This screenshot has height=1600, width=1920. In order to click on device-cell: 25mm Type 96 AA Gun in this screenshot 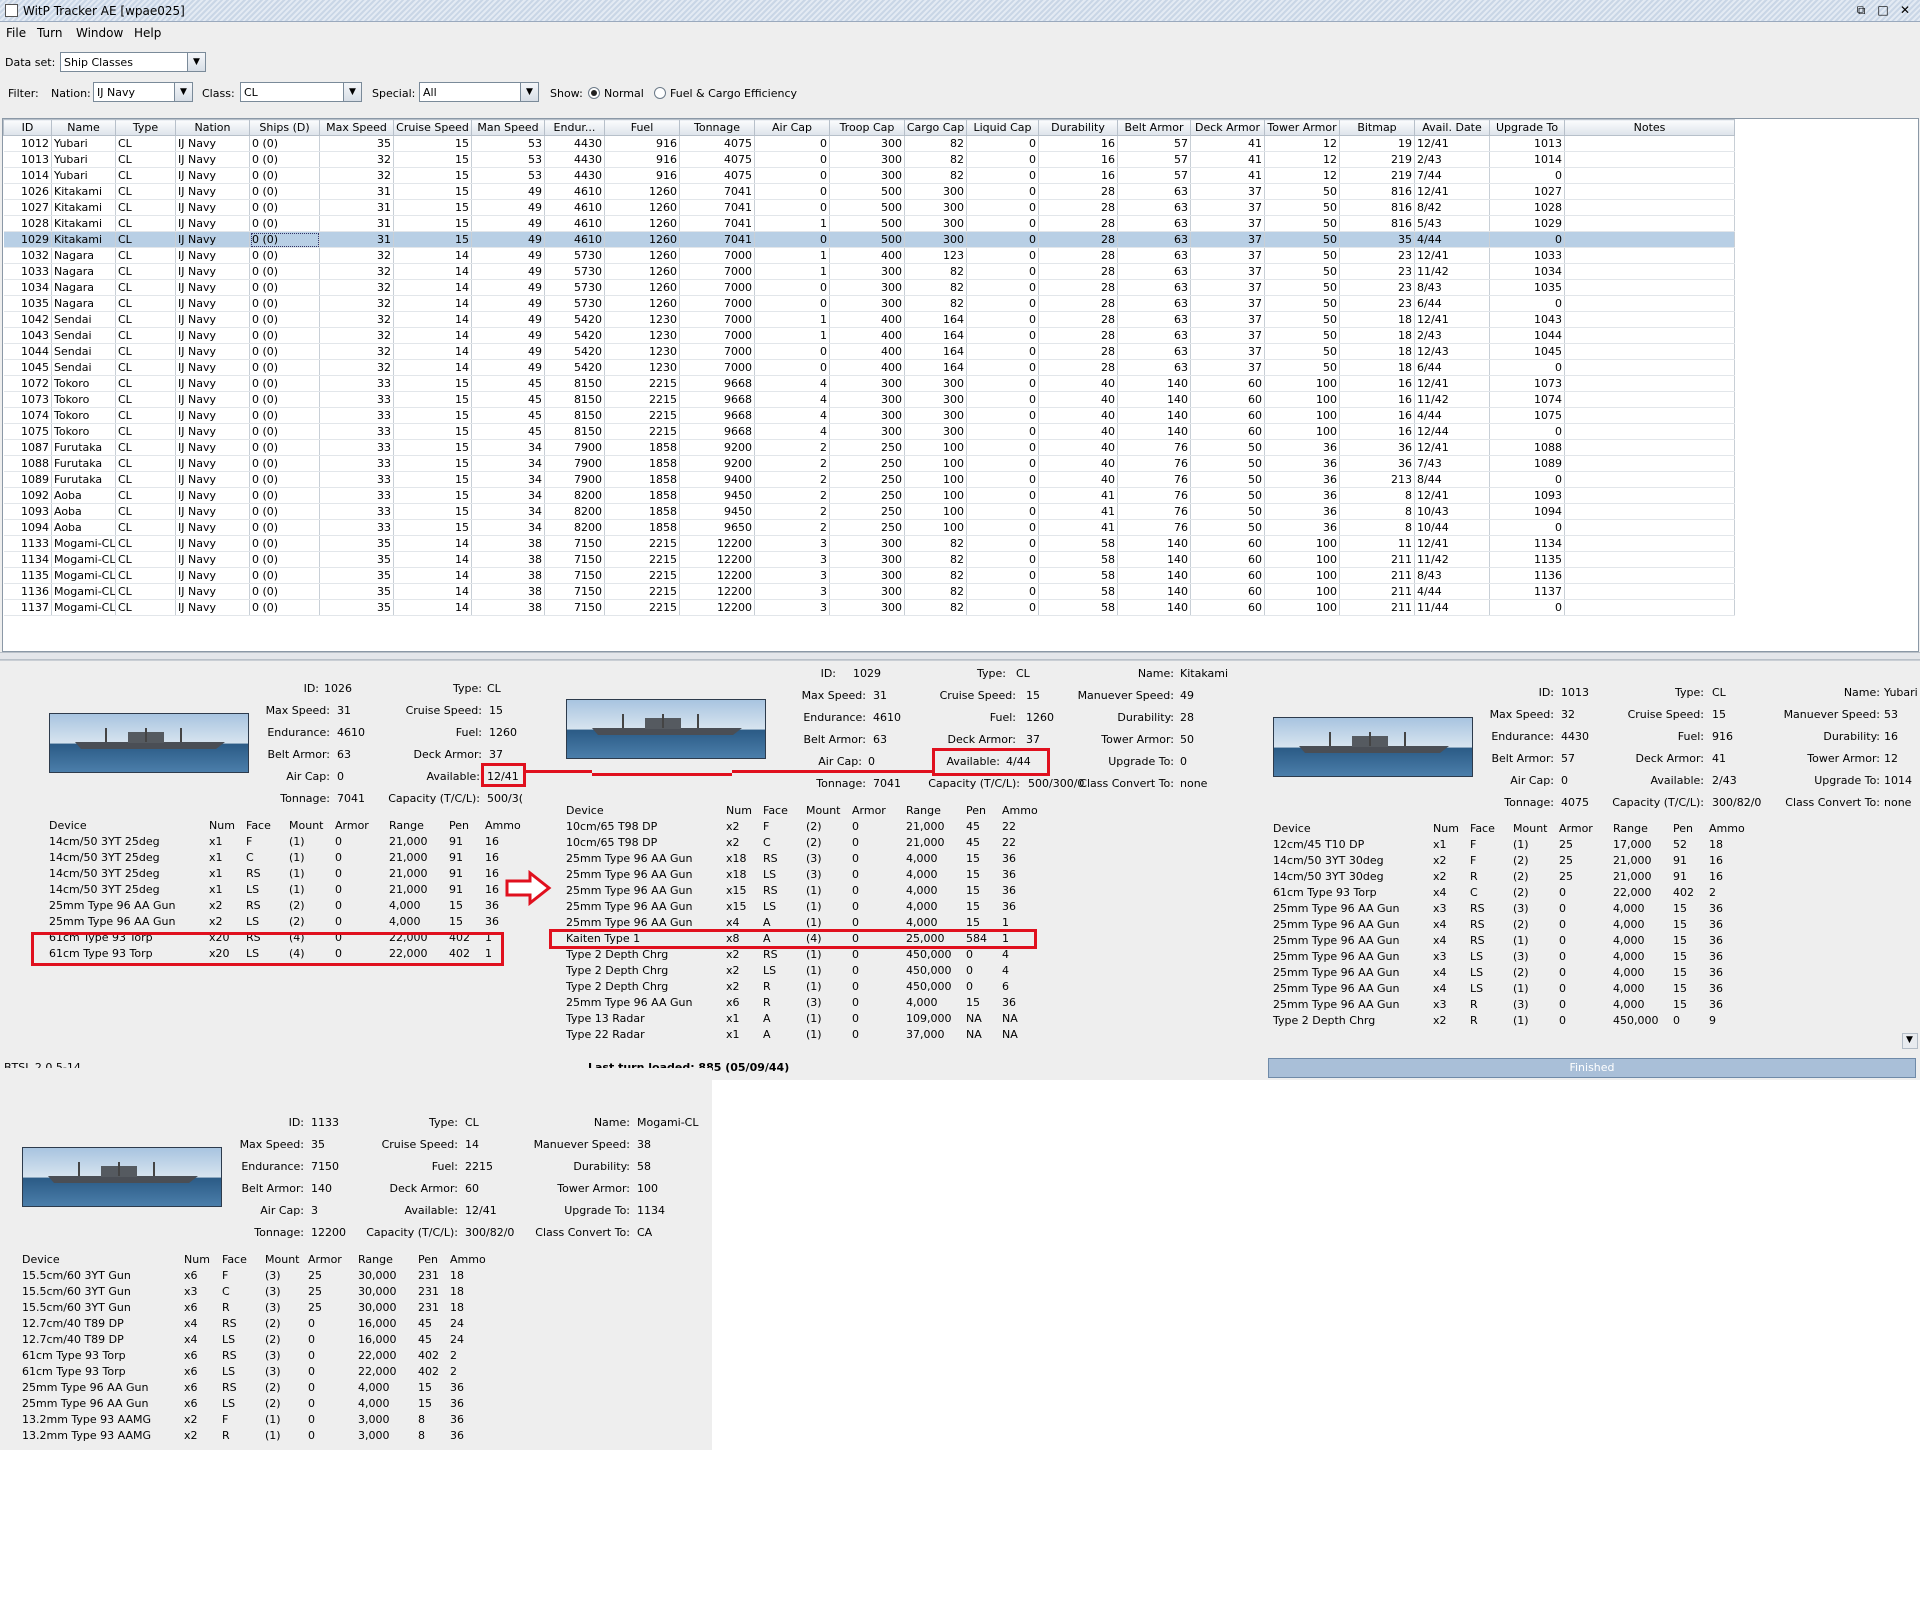, I will do `click(1336, 908)`.